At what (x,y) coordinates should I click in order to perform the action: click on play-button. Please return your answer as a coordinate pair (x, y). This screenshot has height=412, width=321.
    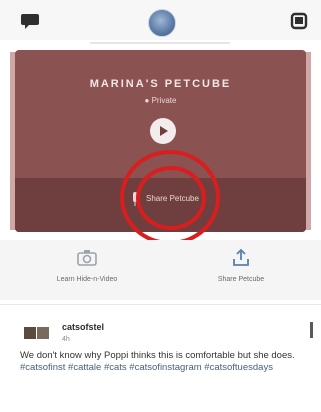
    Looking at the image, I should click on (163, 131).